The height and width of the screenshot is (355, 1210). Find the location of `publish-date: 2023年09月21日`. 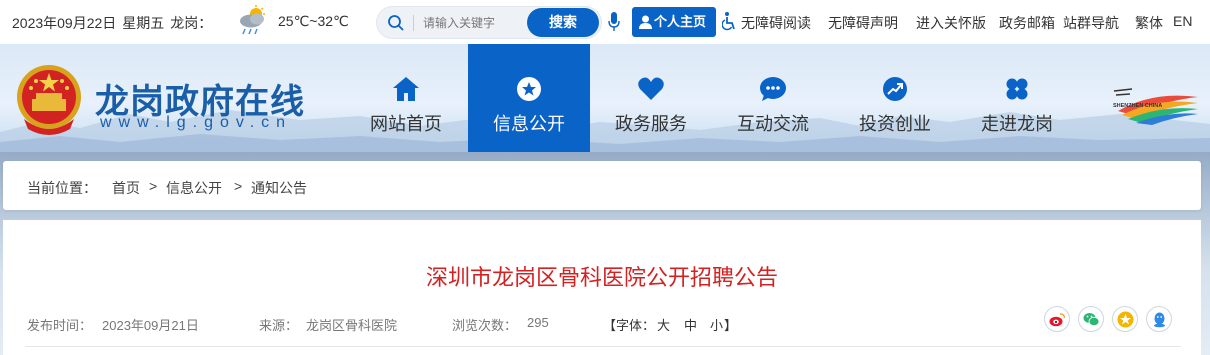

publish-date: 2023年09月21日 is located at coordinates (150, 325).